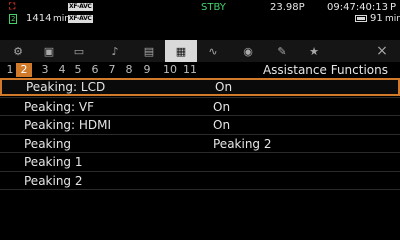  I want to click on my-menu-icon: ★, so click(314, 51).